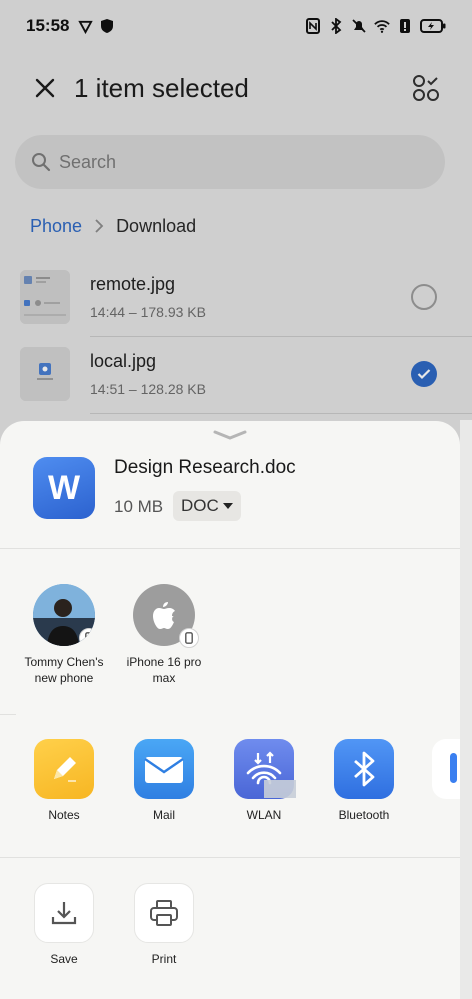 This screenshot has height=999, width=472. Describe the element at coordinates (200, 505) in the screenshot. I see `document-type-label: DOC` at that location.